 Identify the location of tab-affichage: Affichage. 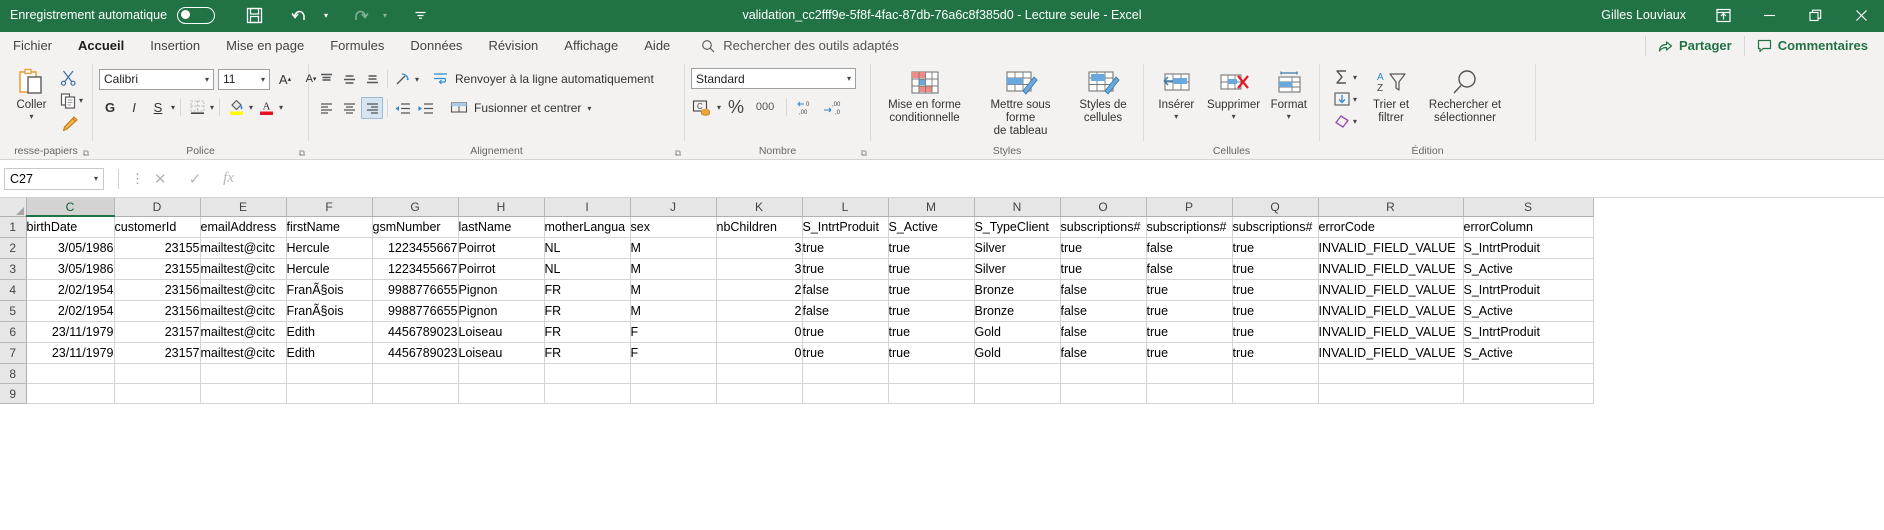
(591, 47).